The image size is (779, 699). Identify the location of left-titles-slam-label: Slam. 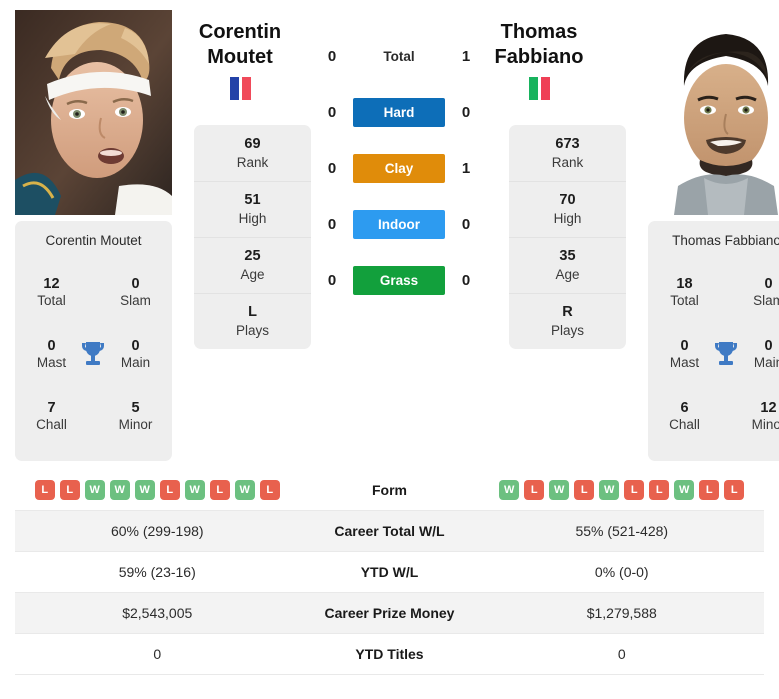
(135, 301).